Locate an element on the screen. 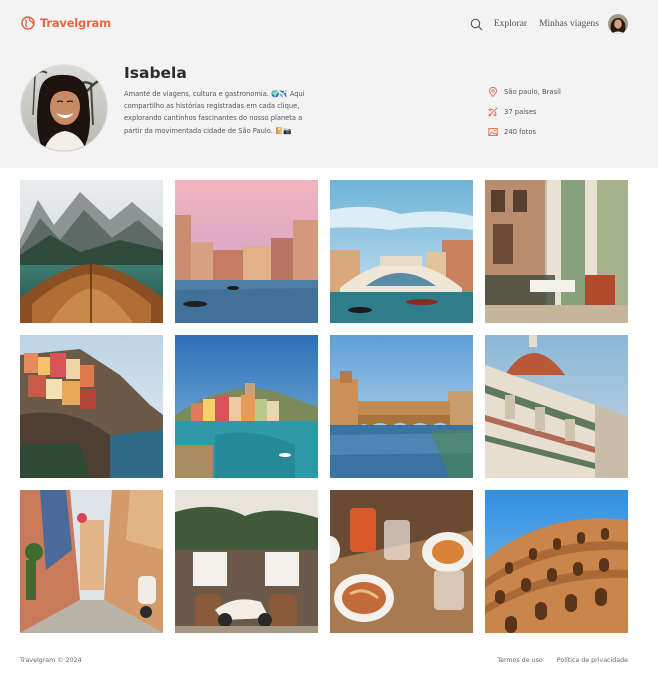 This screenshot has height=692, width=658. photo-venice-canal is located at coordinates (246, 251).